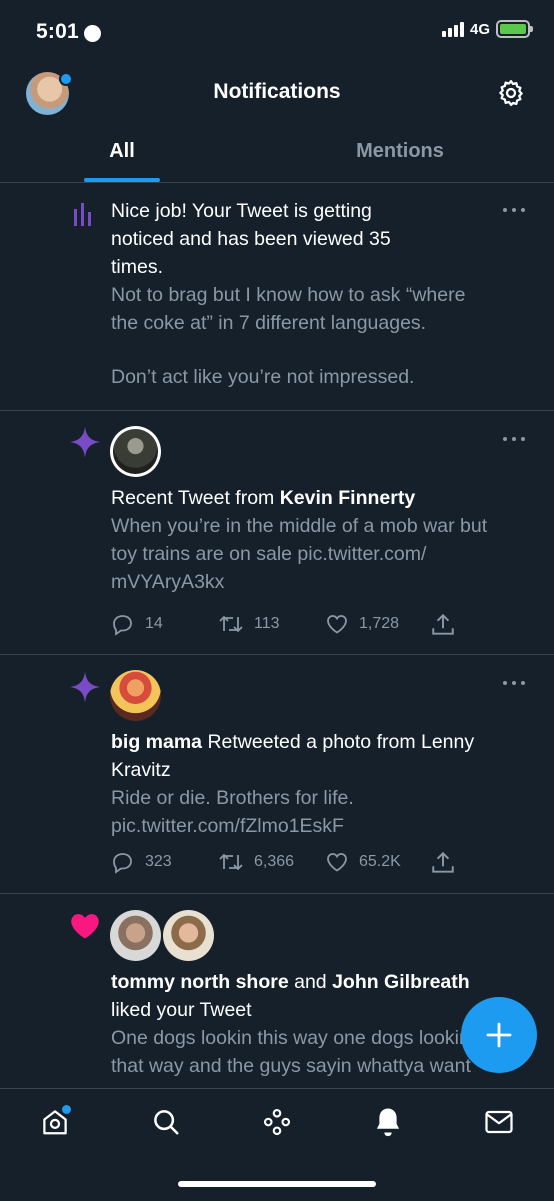 The width and height of the screenshot is (554, 1201). What do you see at coordinates (200, 982) in the screenshot?
I see `author-name: tommy north shore` at bounding box center [200, 982].